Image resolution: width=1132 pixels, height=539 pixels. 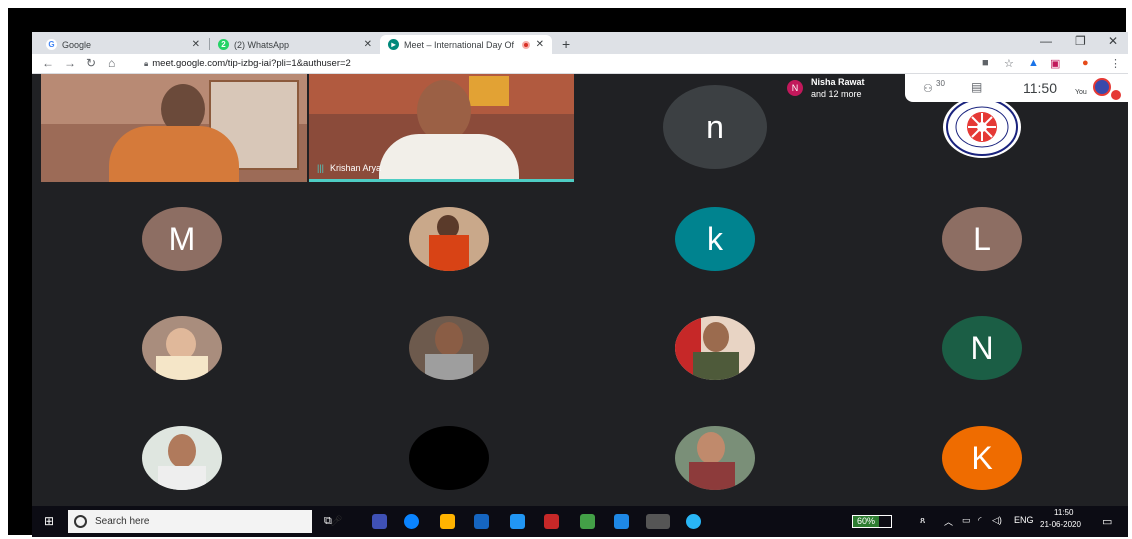 I want to click on participant-video-tile, so click(x=174, y=128).